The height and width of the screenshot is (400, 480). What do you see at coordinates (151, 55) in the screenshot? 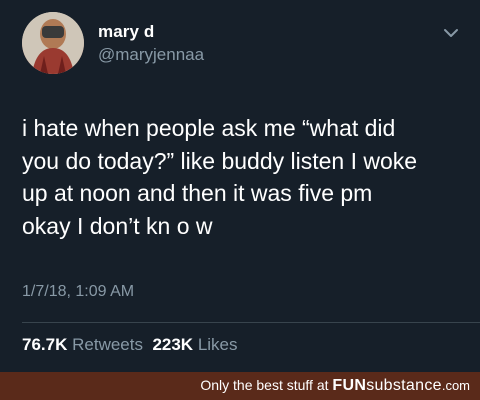
I see `user-handle: @maryjennaa` at bounding box center [151, 55].